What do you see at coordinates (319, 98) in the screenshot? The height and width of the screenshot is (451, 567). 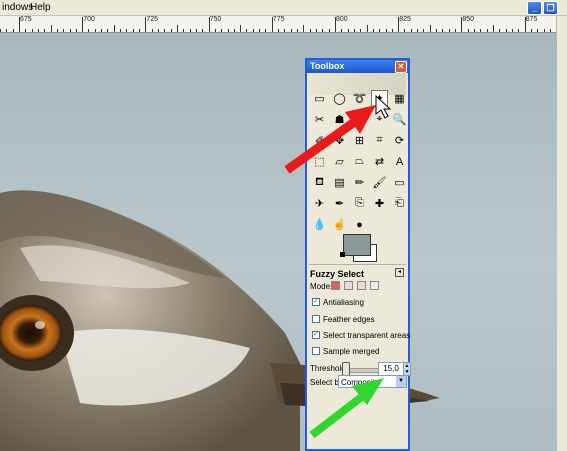 I see `rect-select-icon: ▭` at bounding box center [319, 98].